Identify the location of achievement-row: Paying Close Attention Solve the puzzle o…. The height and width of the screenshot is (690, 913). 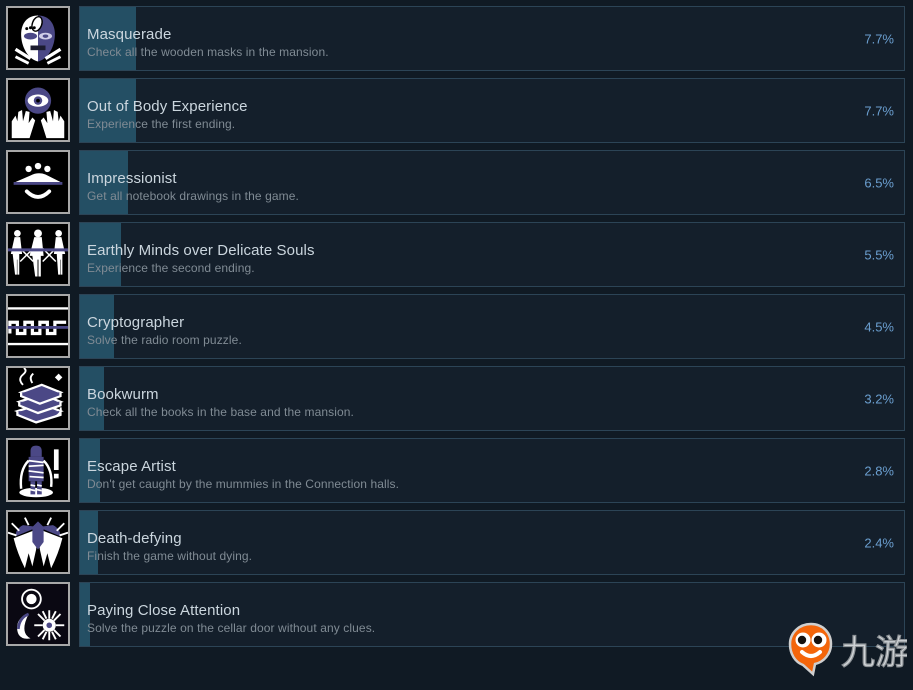
(456, 614).